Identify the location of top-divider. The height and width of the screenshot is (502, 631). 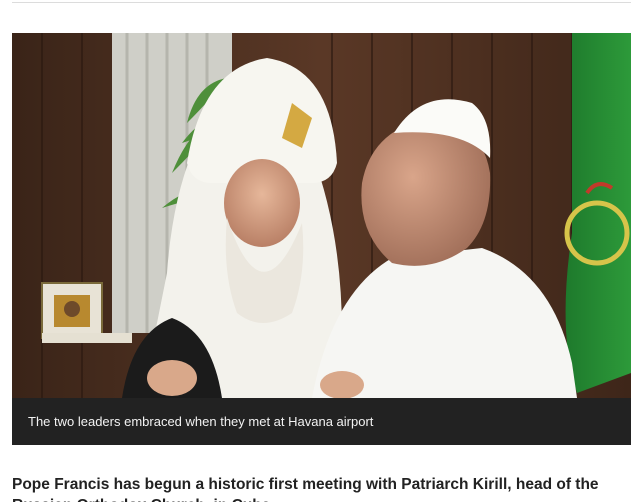
(321, 1).